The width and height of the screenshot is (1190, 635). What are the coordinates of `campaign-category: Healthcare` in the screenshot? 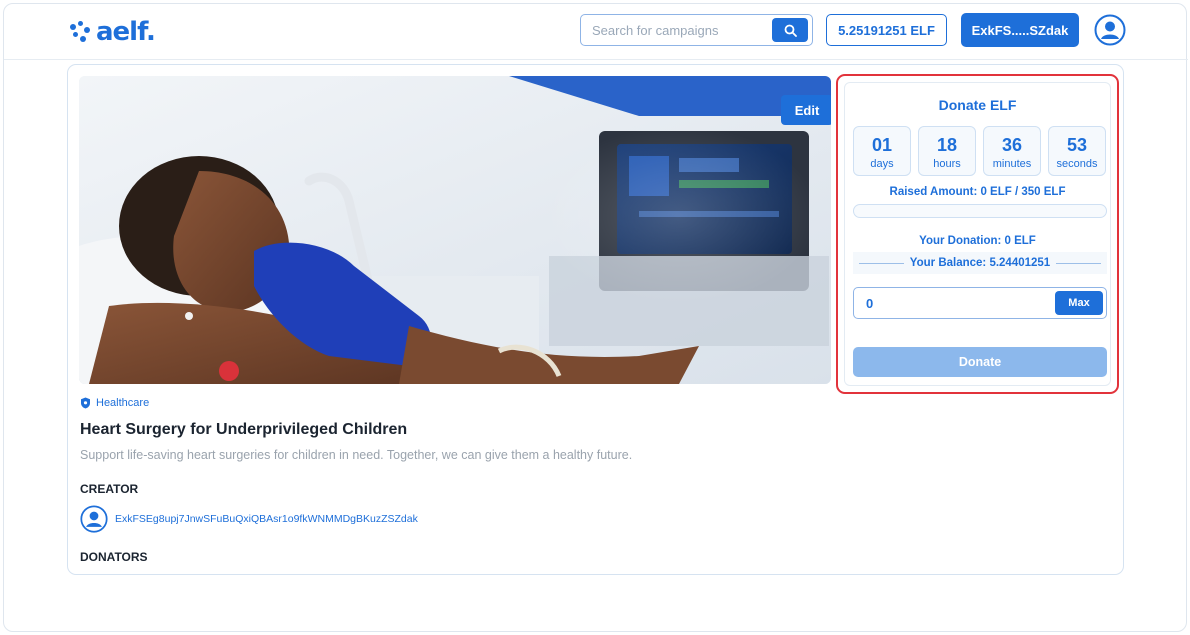 It's located at (114, 403).